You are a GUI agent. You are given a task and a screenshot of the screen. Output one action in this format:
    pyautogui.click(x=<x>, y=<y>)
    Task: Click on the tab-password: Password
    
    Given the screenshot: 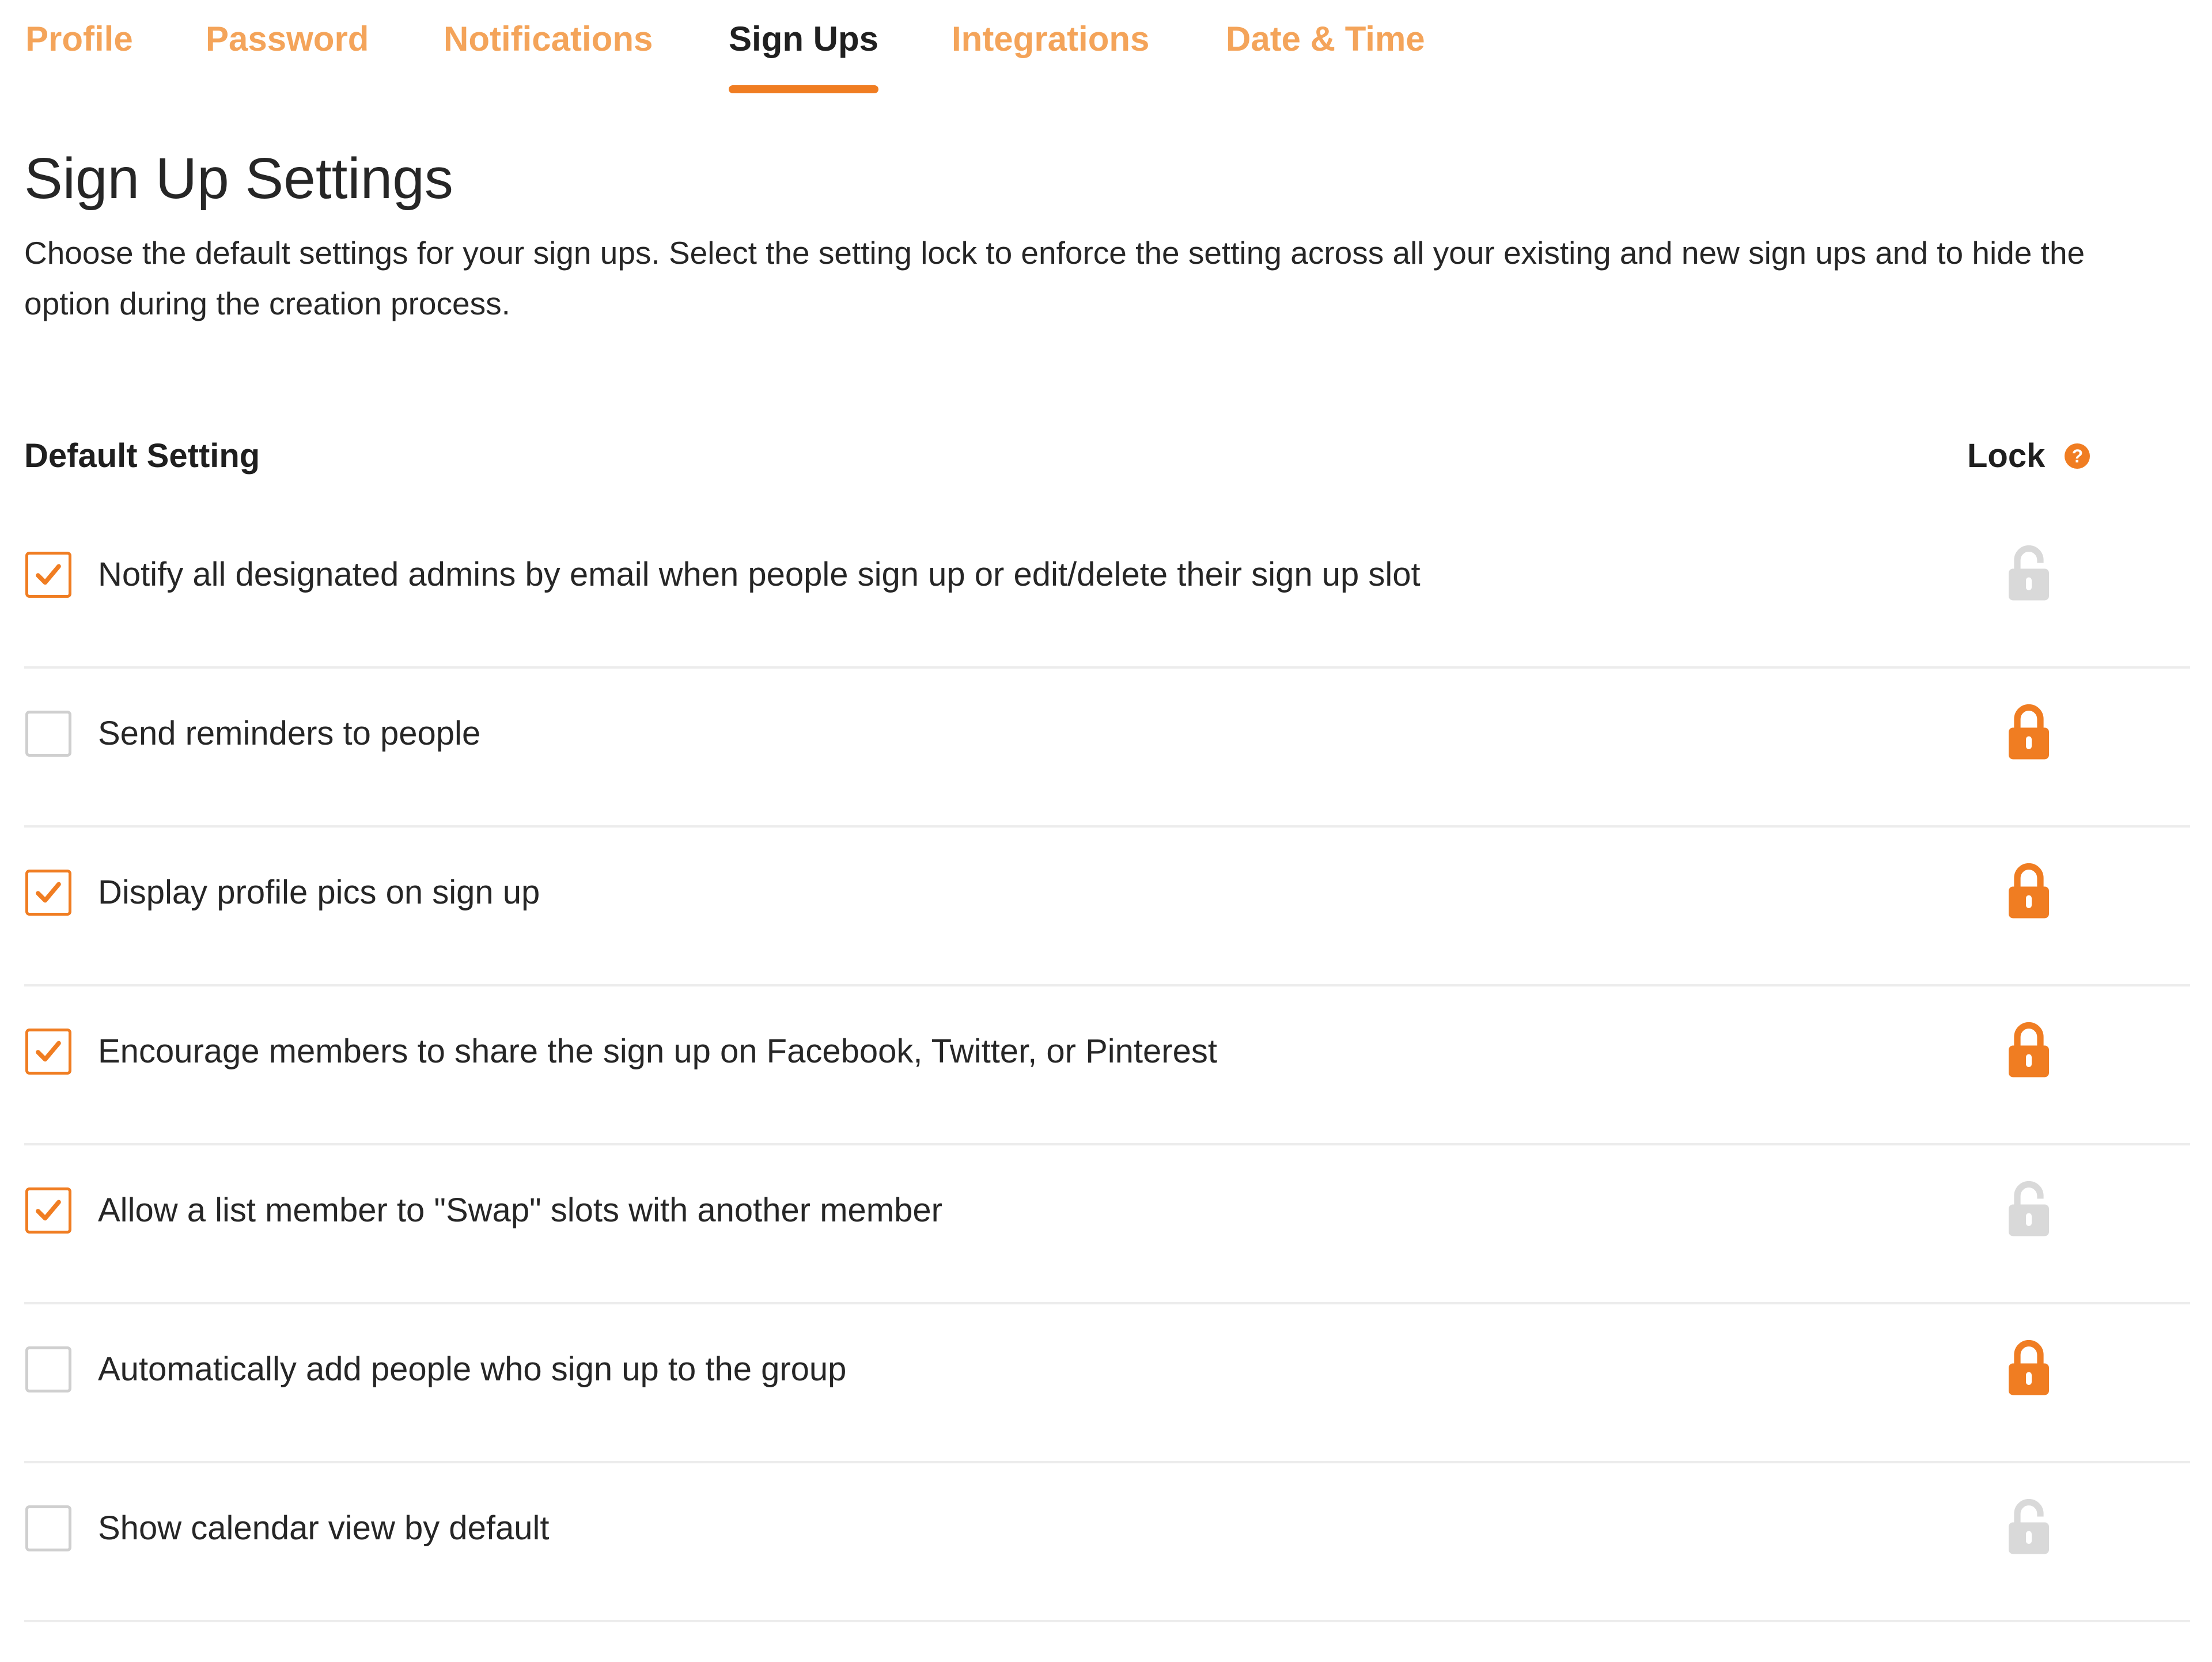 What is the action you would take?
    pyautogui.click(x=287, y=50)
    